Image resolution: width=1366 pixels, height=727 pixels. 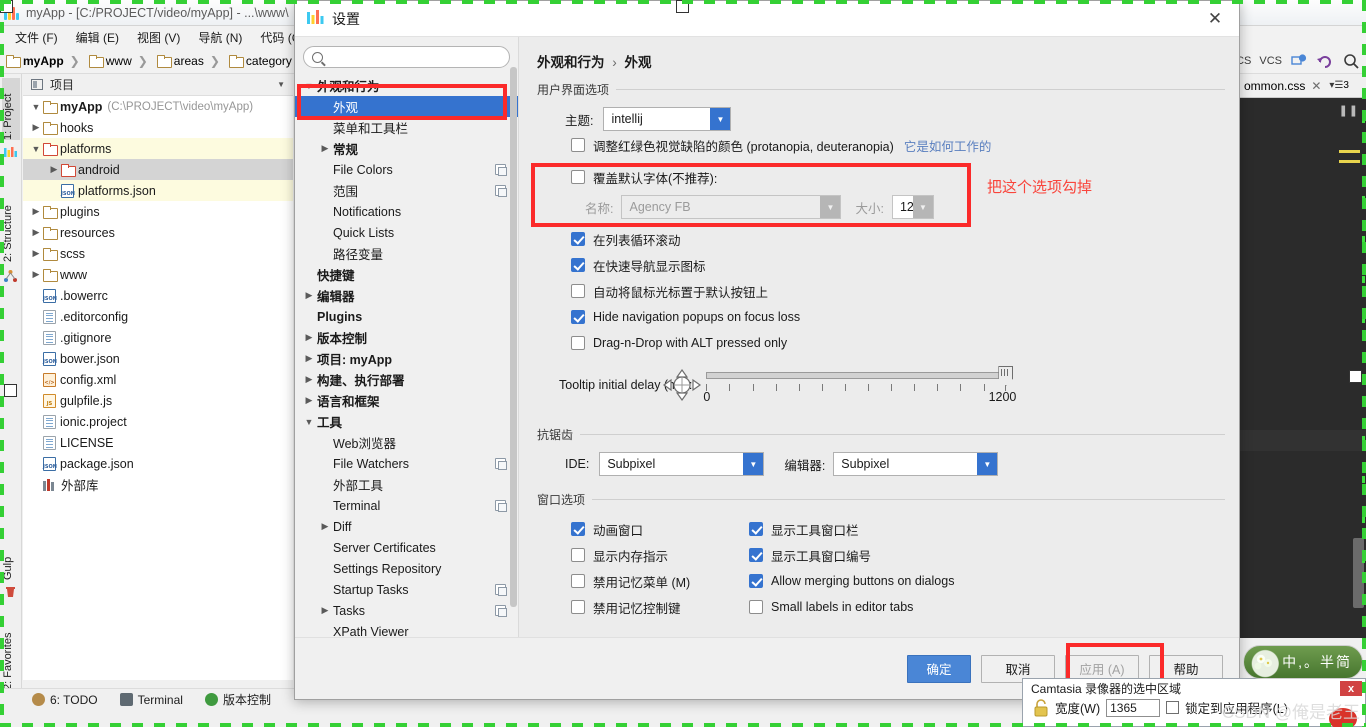 I want to click on colorblind-checkbox, so click(x=578, y=145).